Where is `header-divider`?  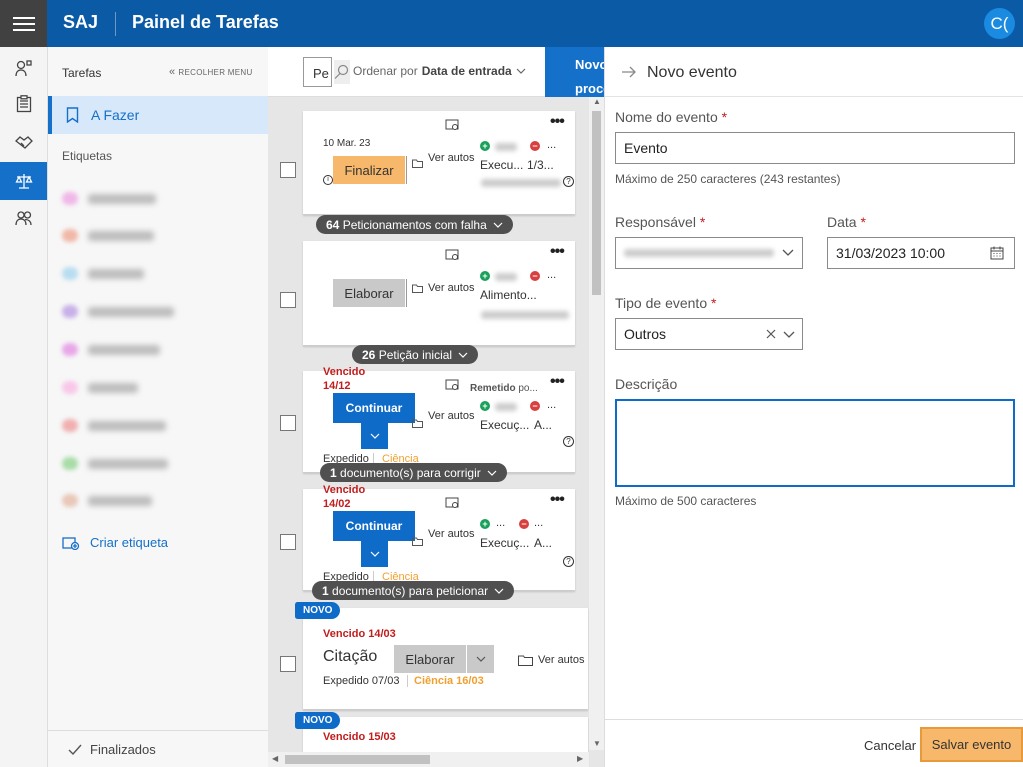
header-divider is located at coordinates (115, 24).